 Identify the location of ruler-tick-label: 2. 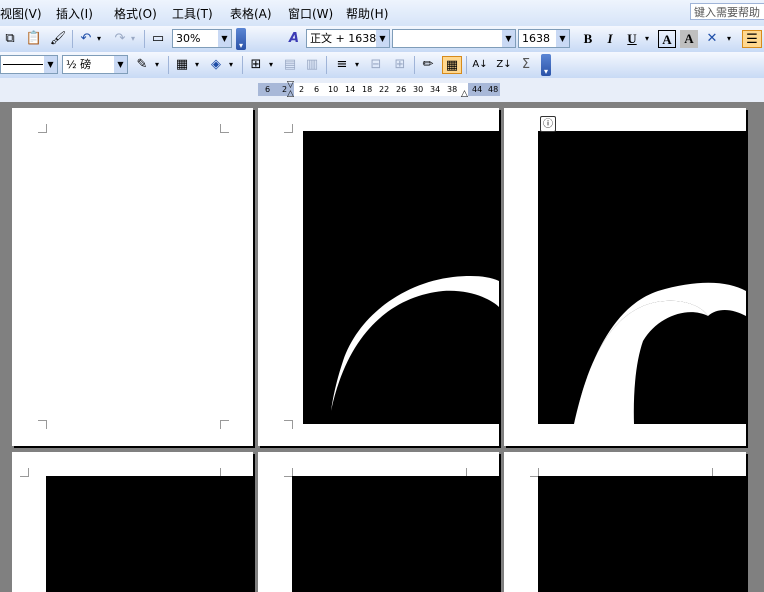
(302, 89).